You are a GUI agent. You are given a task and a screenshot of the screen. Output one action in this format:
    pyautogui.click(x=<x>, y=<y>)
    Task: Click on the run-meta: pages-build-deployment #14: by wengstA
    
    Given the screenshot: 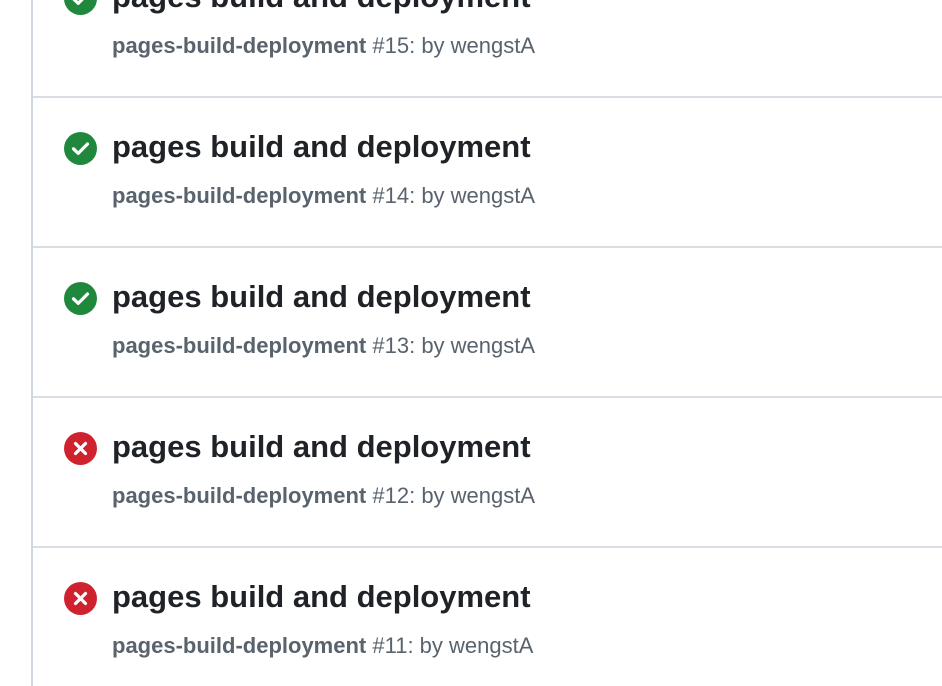 What is the action you would take?
    pyautogui.click(x=323, y=196)
    